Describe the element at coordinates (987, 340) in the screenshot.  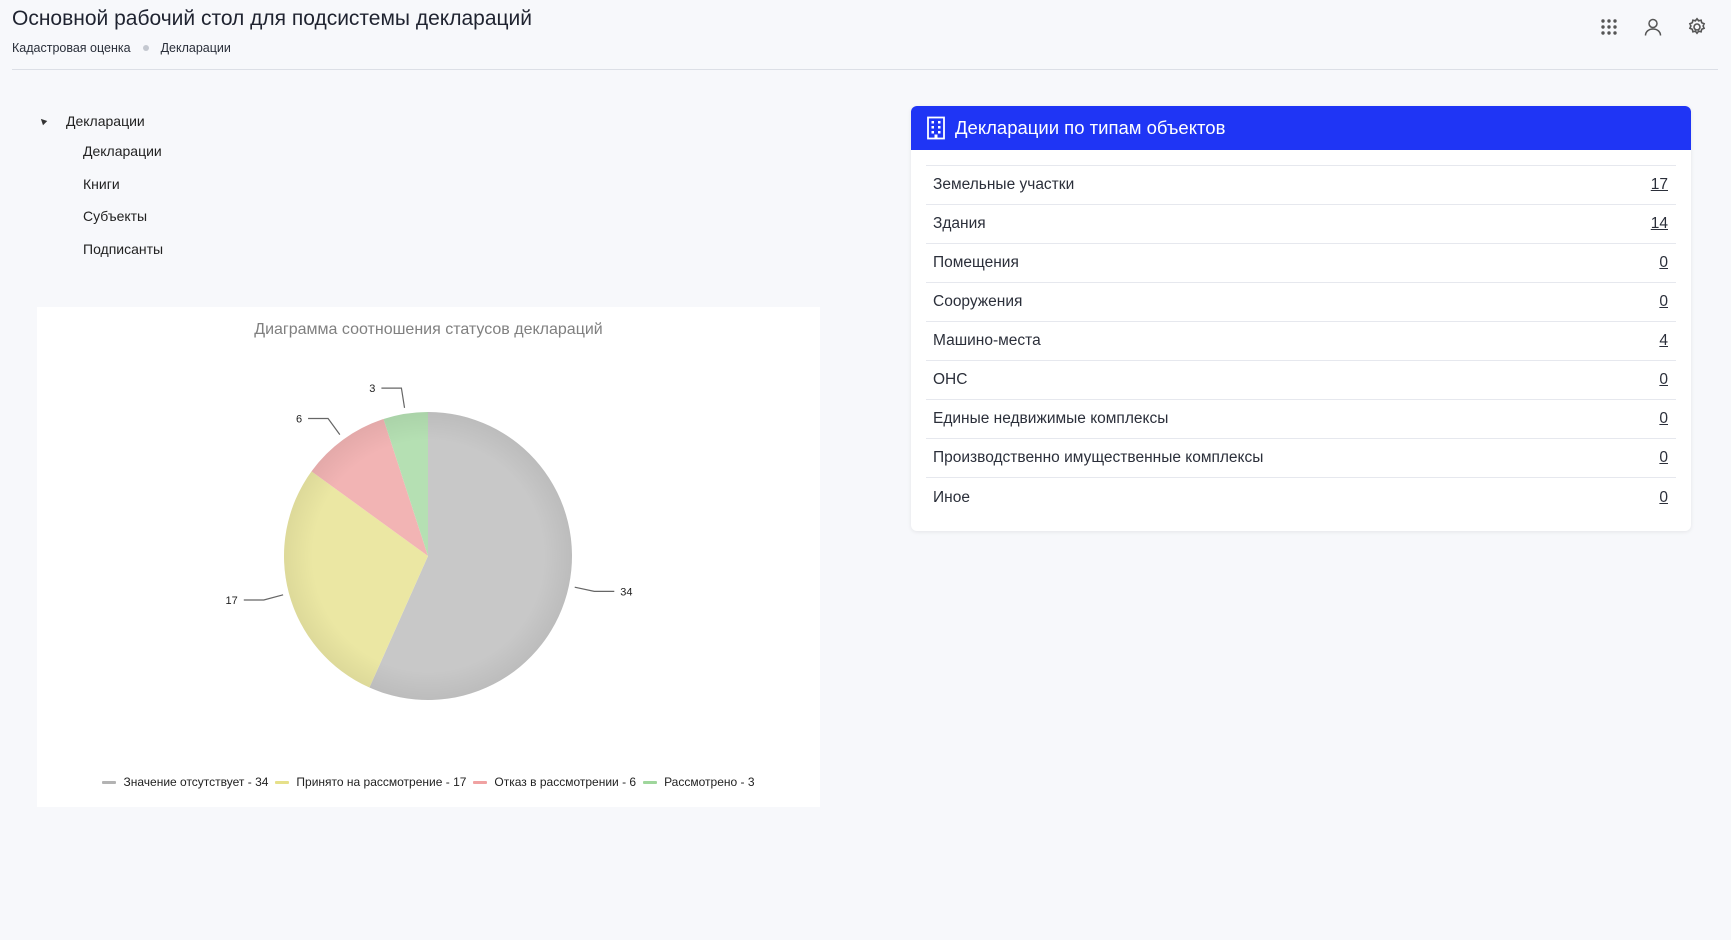
I see `type-label: Машино-места` at that location.